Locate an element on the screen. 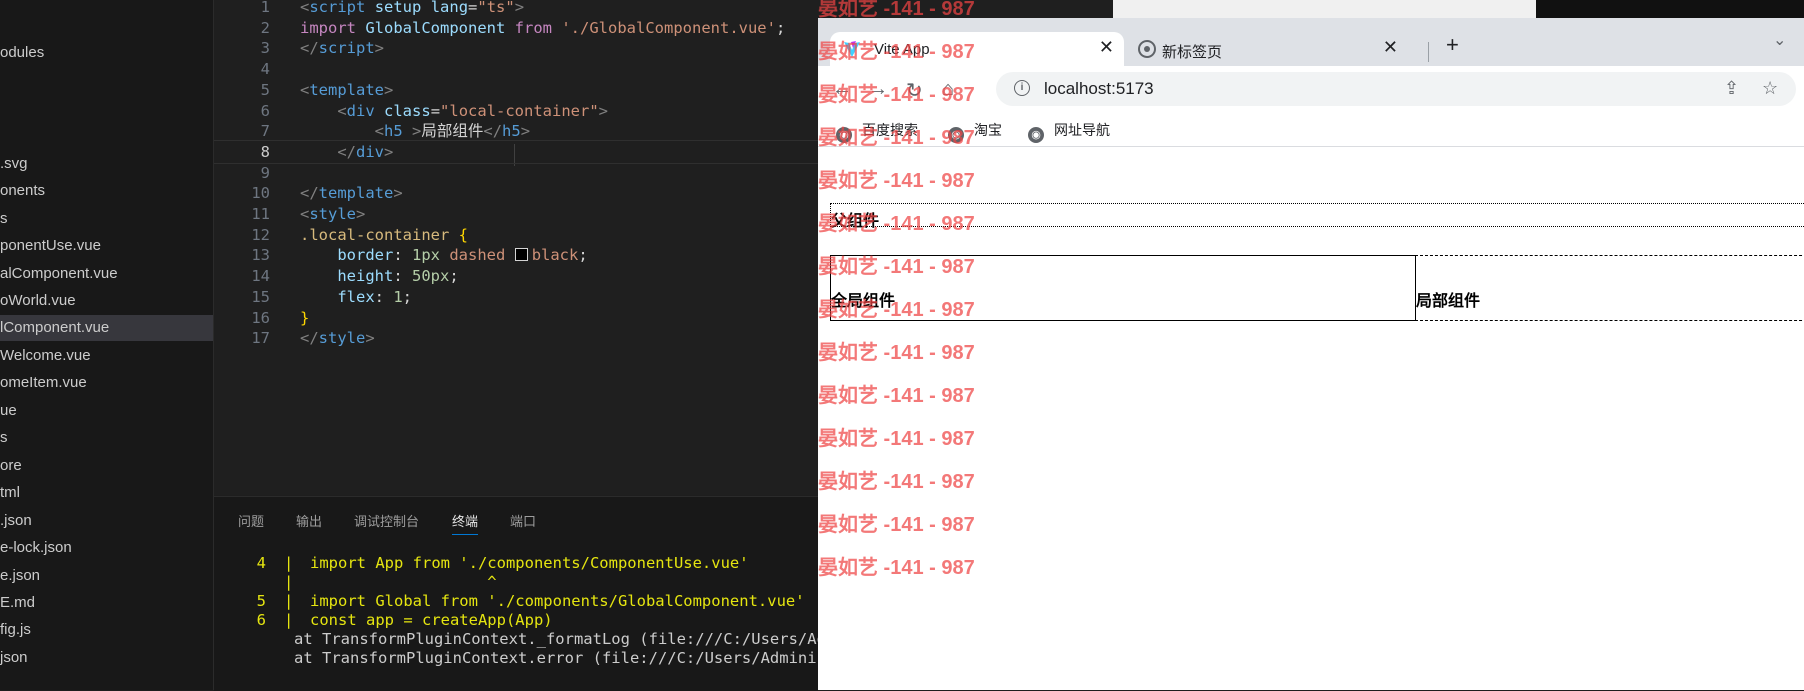 The width and height of the screenshot is (1804, 691). explorer-item: onents is located at coordinates (106, 191).